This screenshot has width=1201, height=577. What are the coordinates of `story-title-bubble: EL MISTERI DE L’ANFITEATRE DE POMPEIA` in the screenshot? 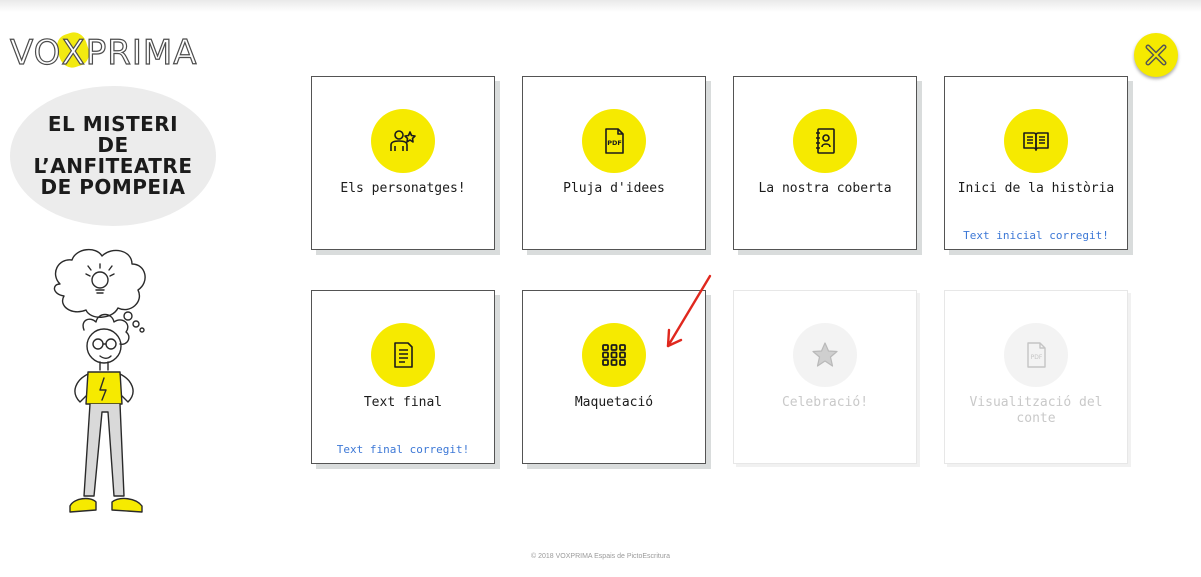 It's located at (113, 156).